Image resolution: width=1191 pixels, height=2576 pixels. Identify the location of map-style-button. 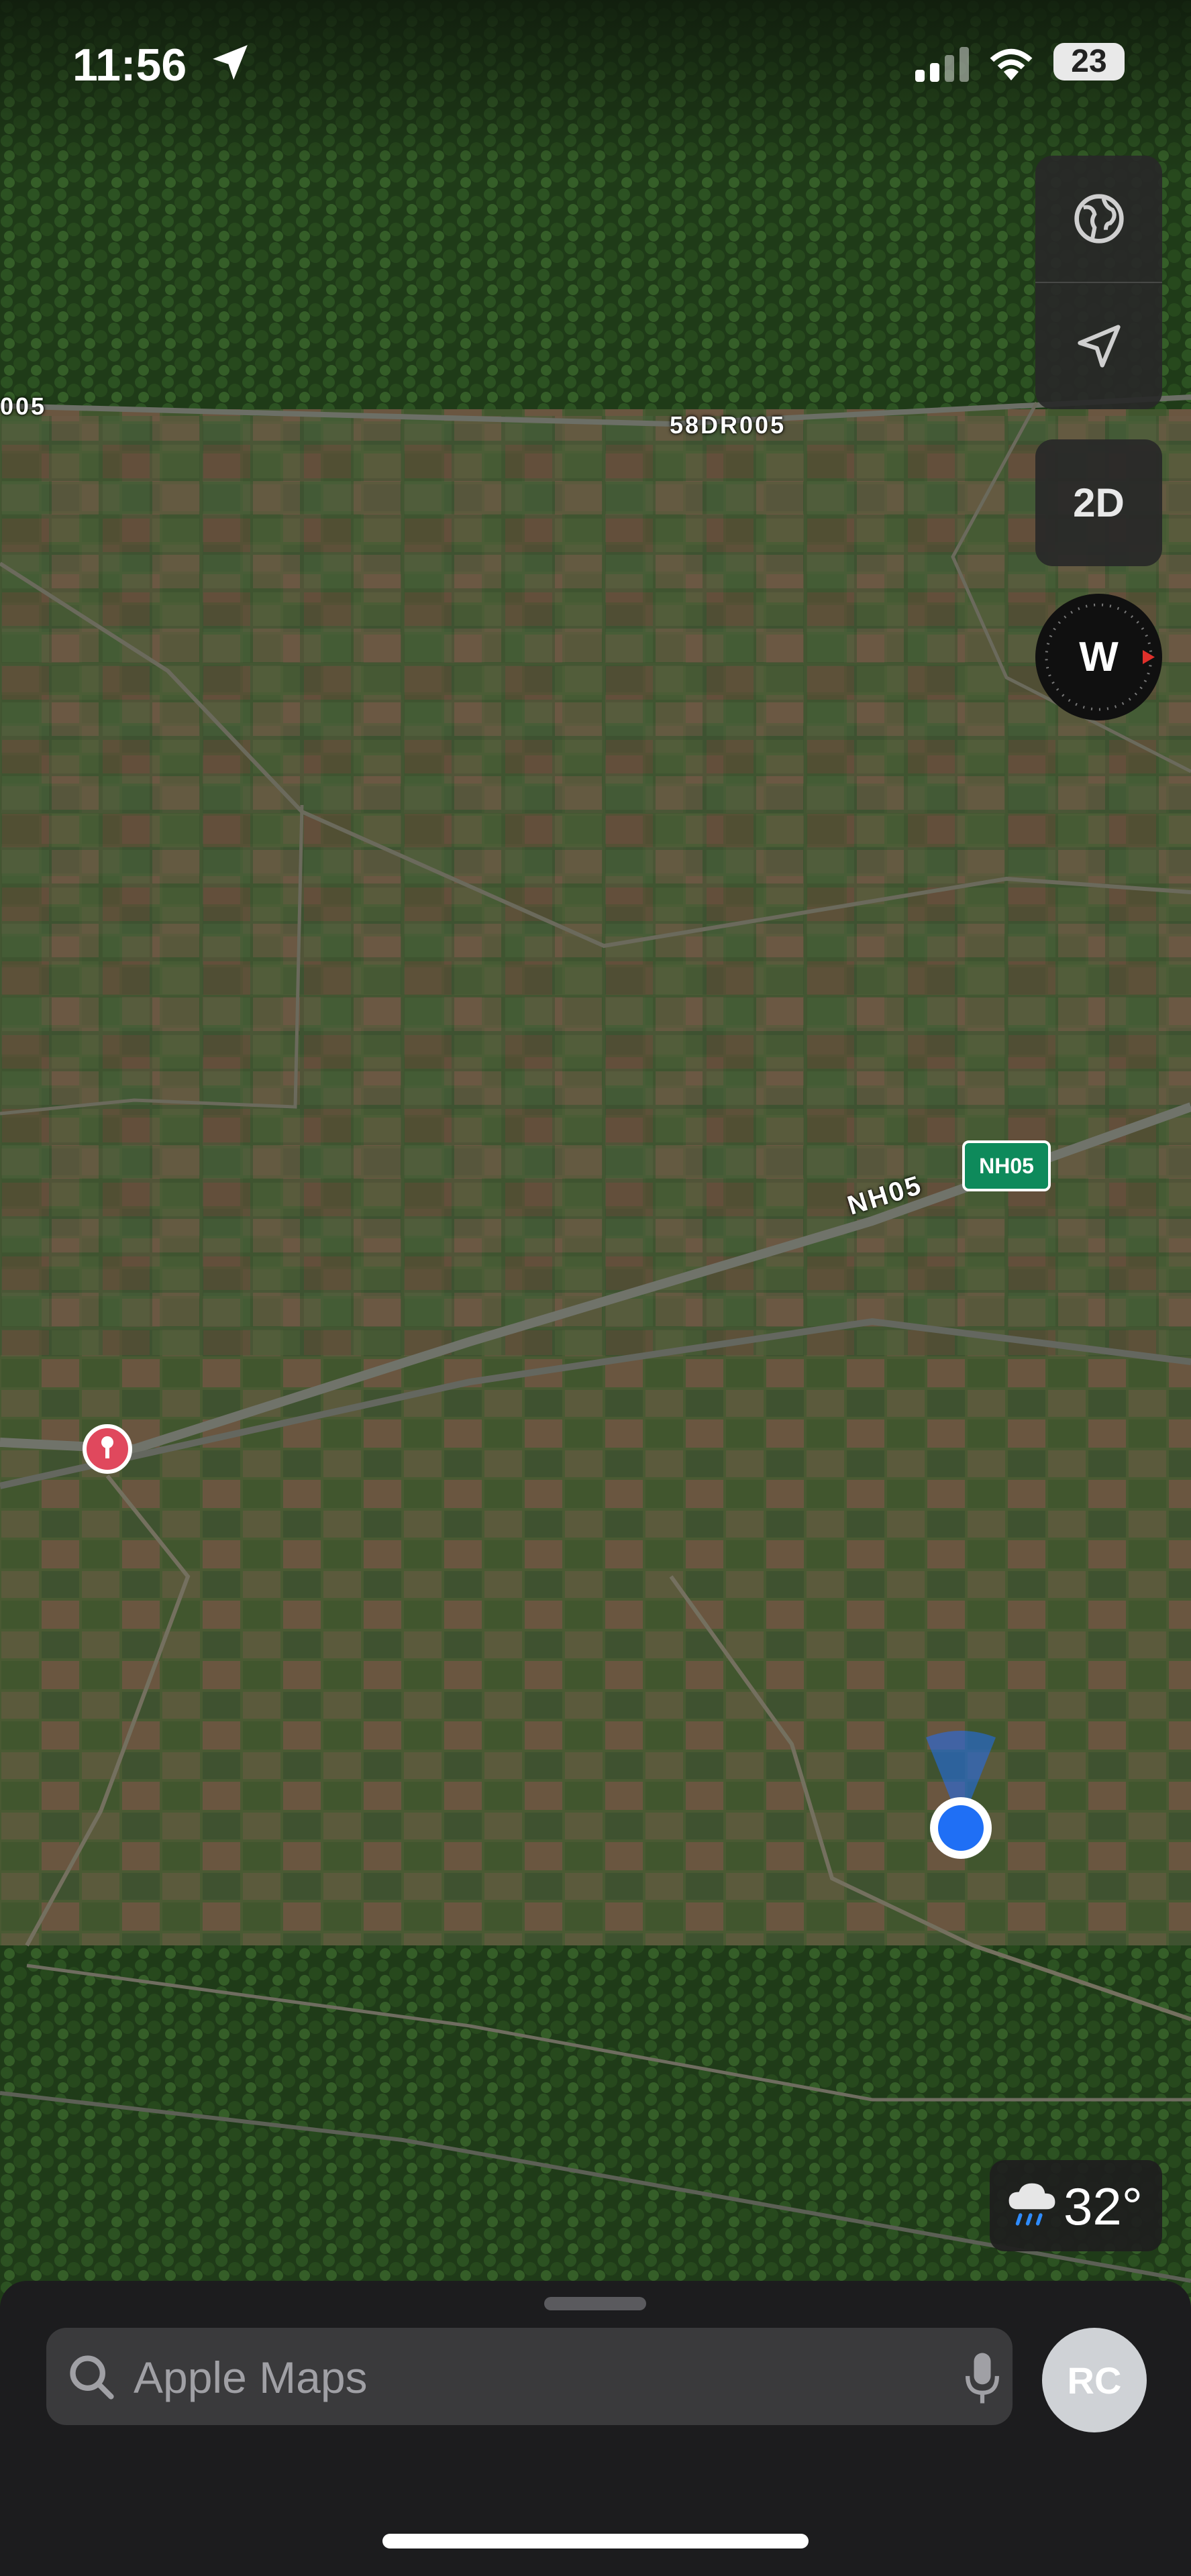
(1098, 219).